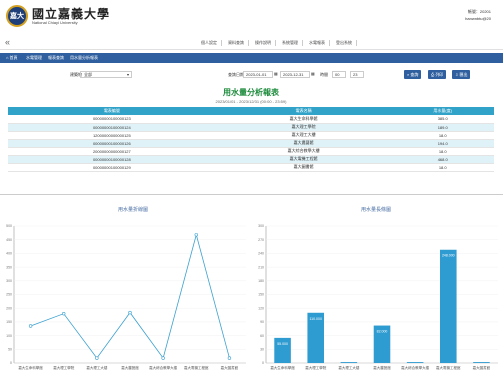 This screenshot has width=503, height=381. I want to click on logo-english-name: National Chiayi University, so click(55, 22).